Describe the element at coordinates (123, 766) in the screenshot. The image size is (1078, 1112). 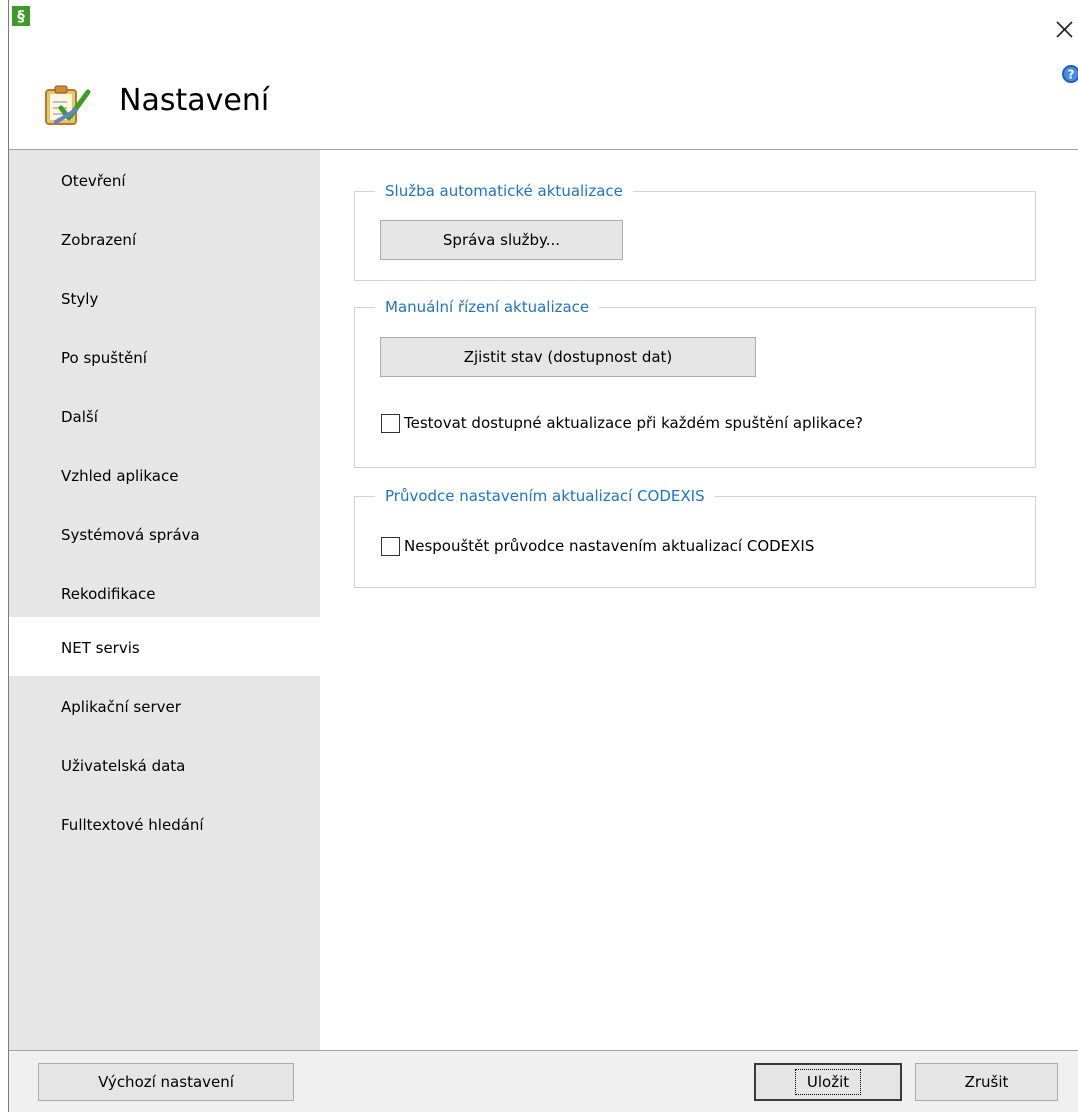
I see `sidebar-item-label: Uživatelská data` at that location.